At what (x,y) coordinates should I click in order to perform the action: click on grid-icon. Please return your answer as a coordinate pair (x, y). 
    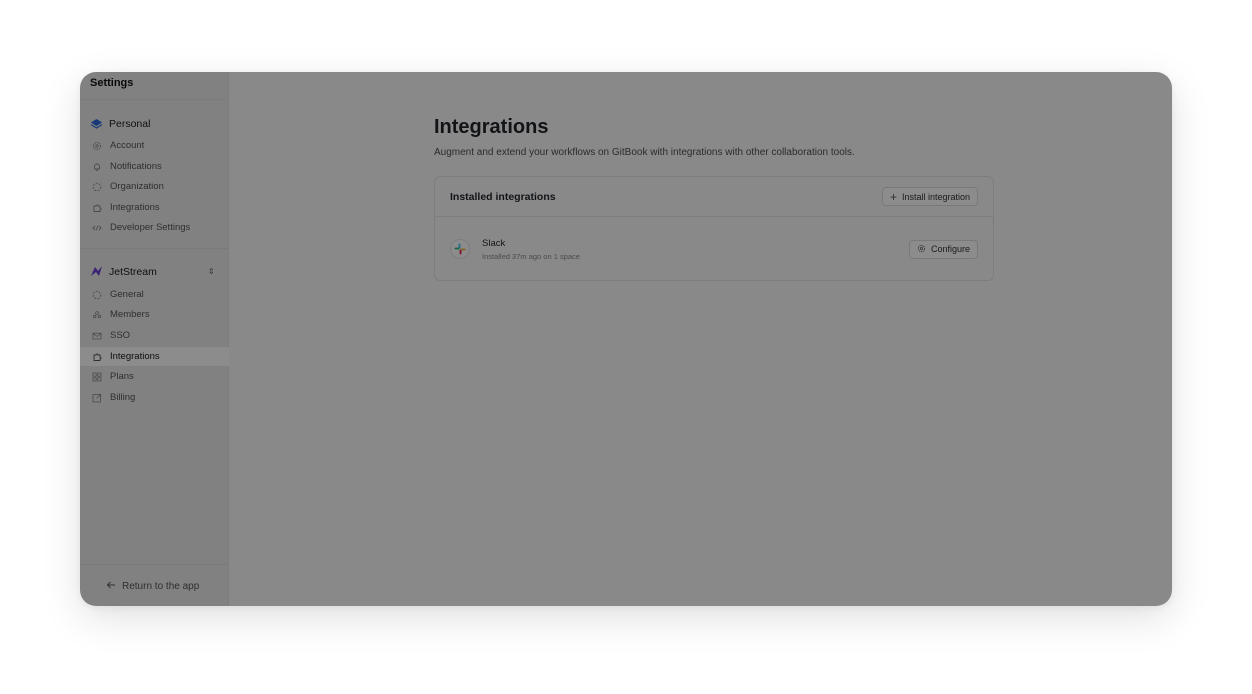
    Looking at the image, I should click on (97, 377).